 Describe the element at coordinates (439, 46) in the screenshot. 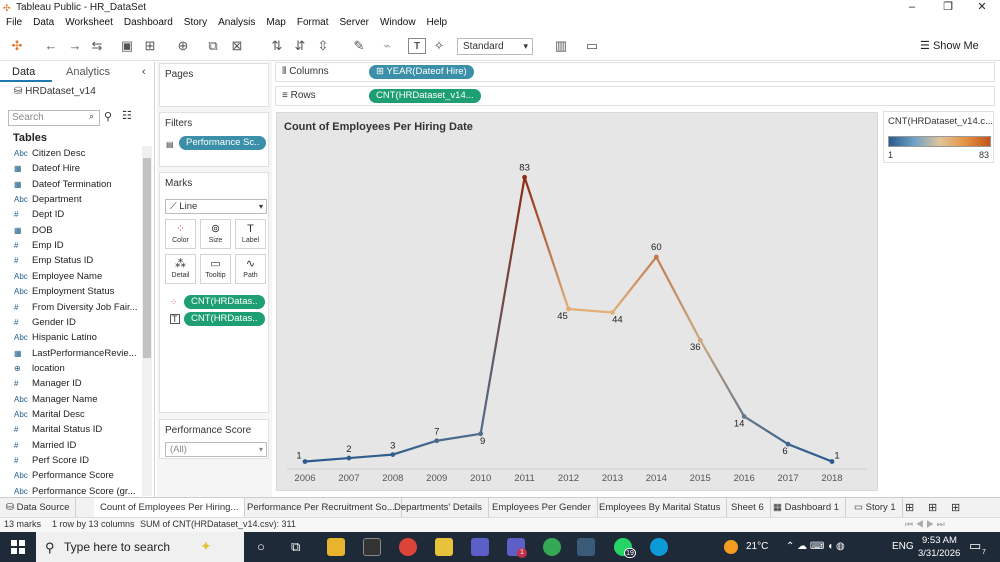

I see `pin-icon: ✧` at that location.